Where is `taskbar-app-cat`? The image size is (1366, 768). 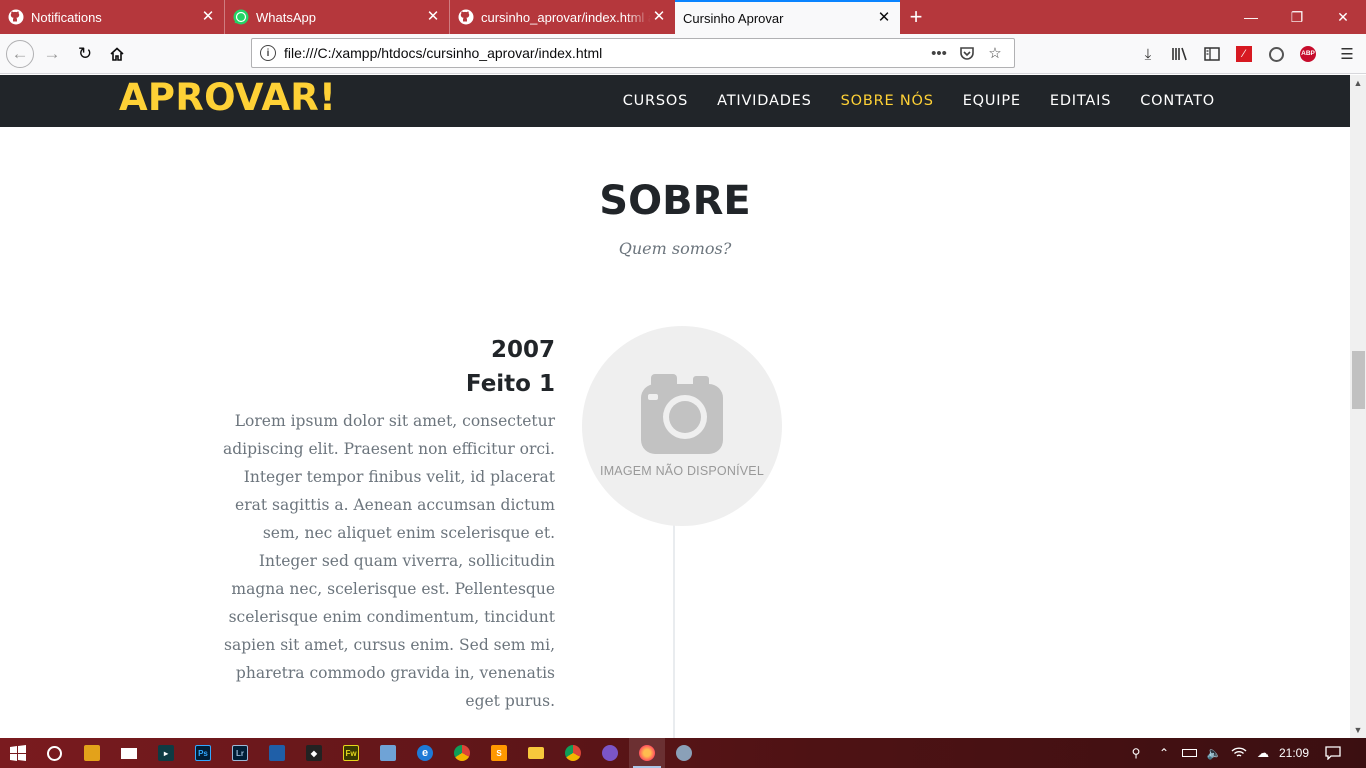
taskbar-app-cat is located at coordinates (610, 753).